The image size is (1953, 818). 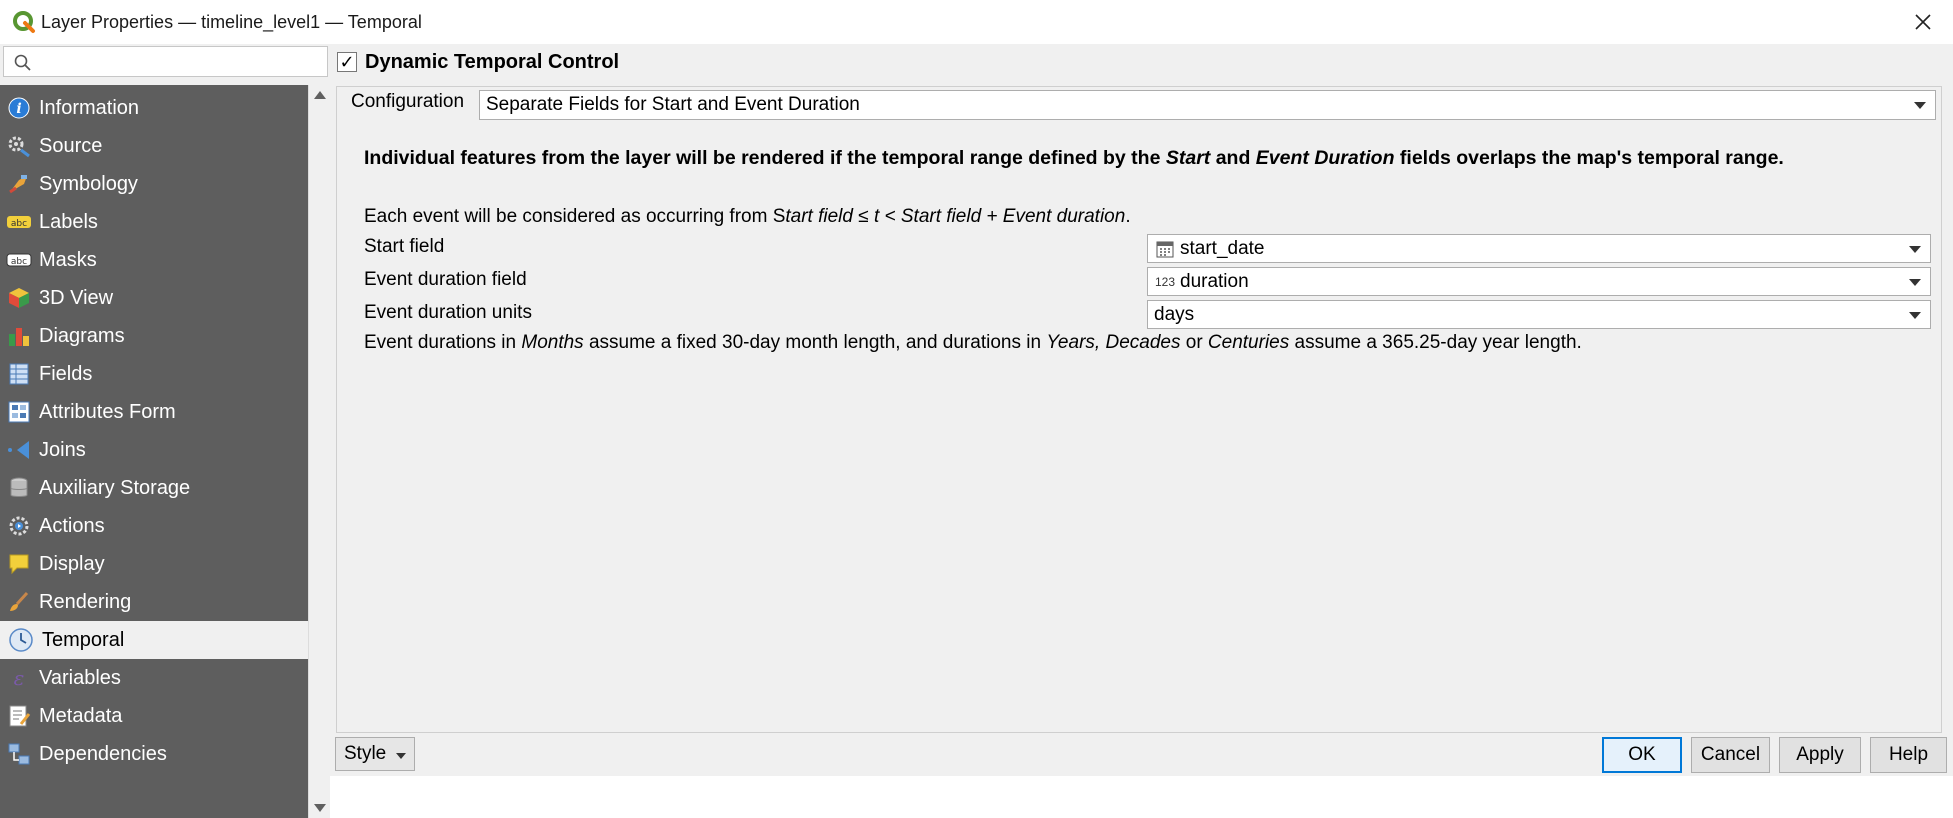 What do you see at coordinates (1233, 158) in the screenshot?
I see `description-and: and` at bounding box center [1233, 158].